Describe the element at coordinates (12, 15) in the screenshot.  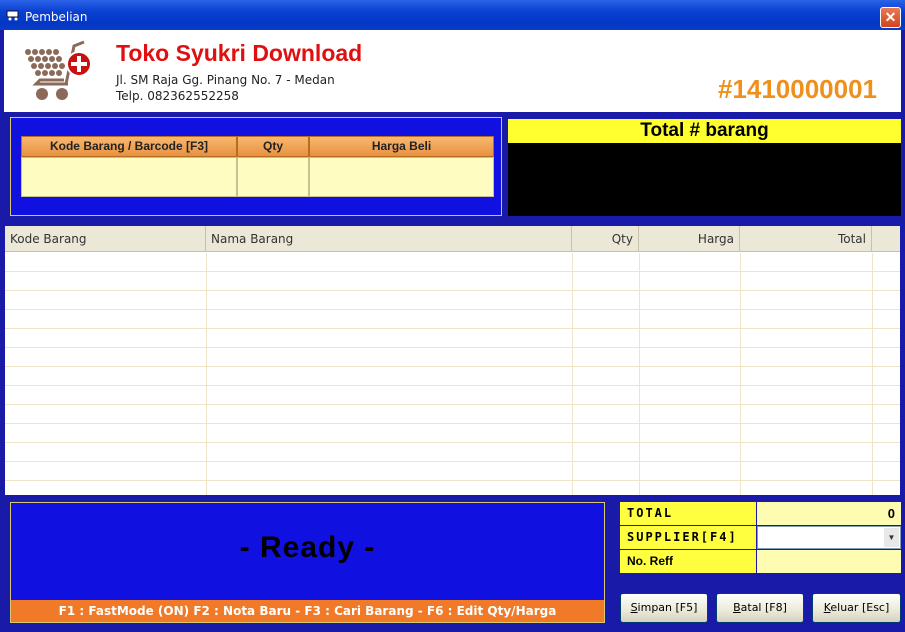
I see `cart-icon` at that location.